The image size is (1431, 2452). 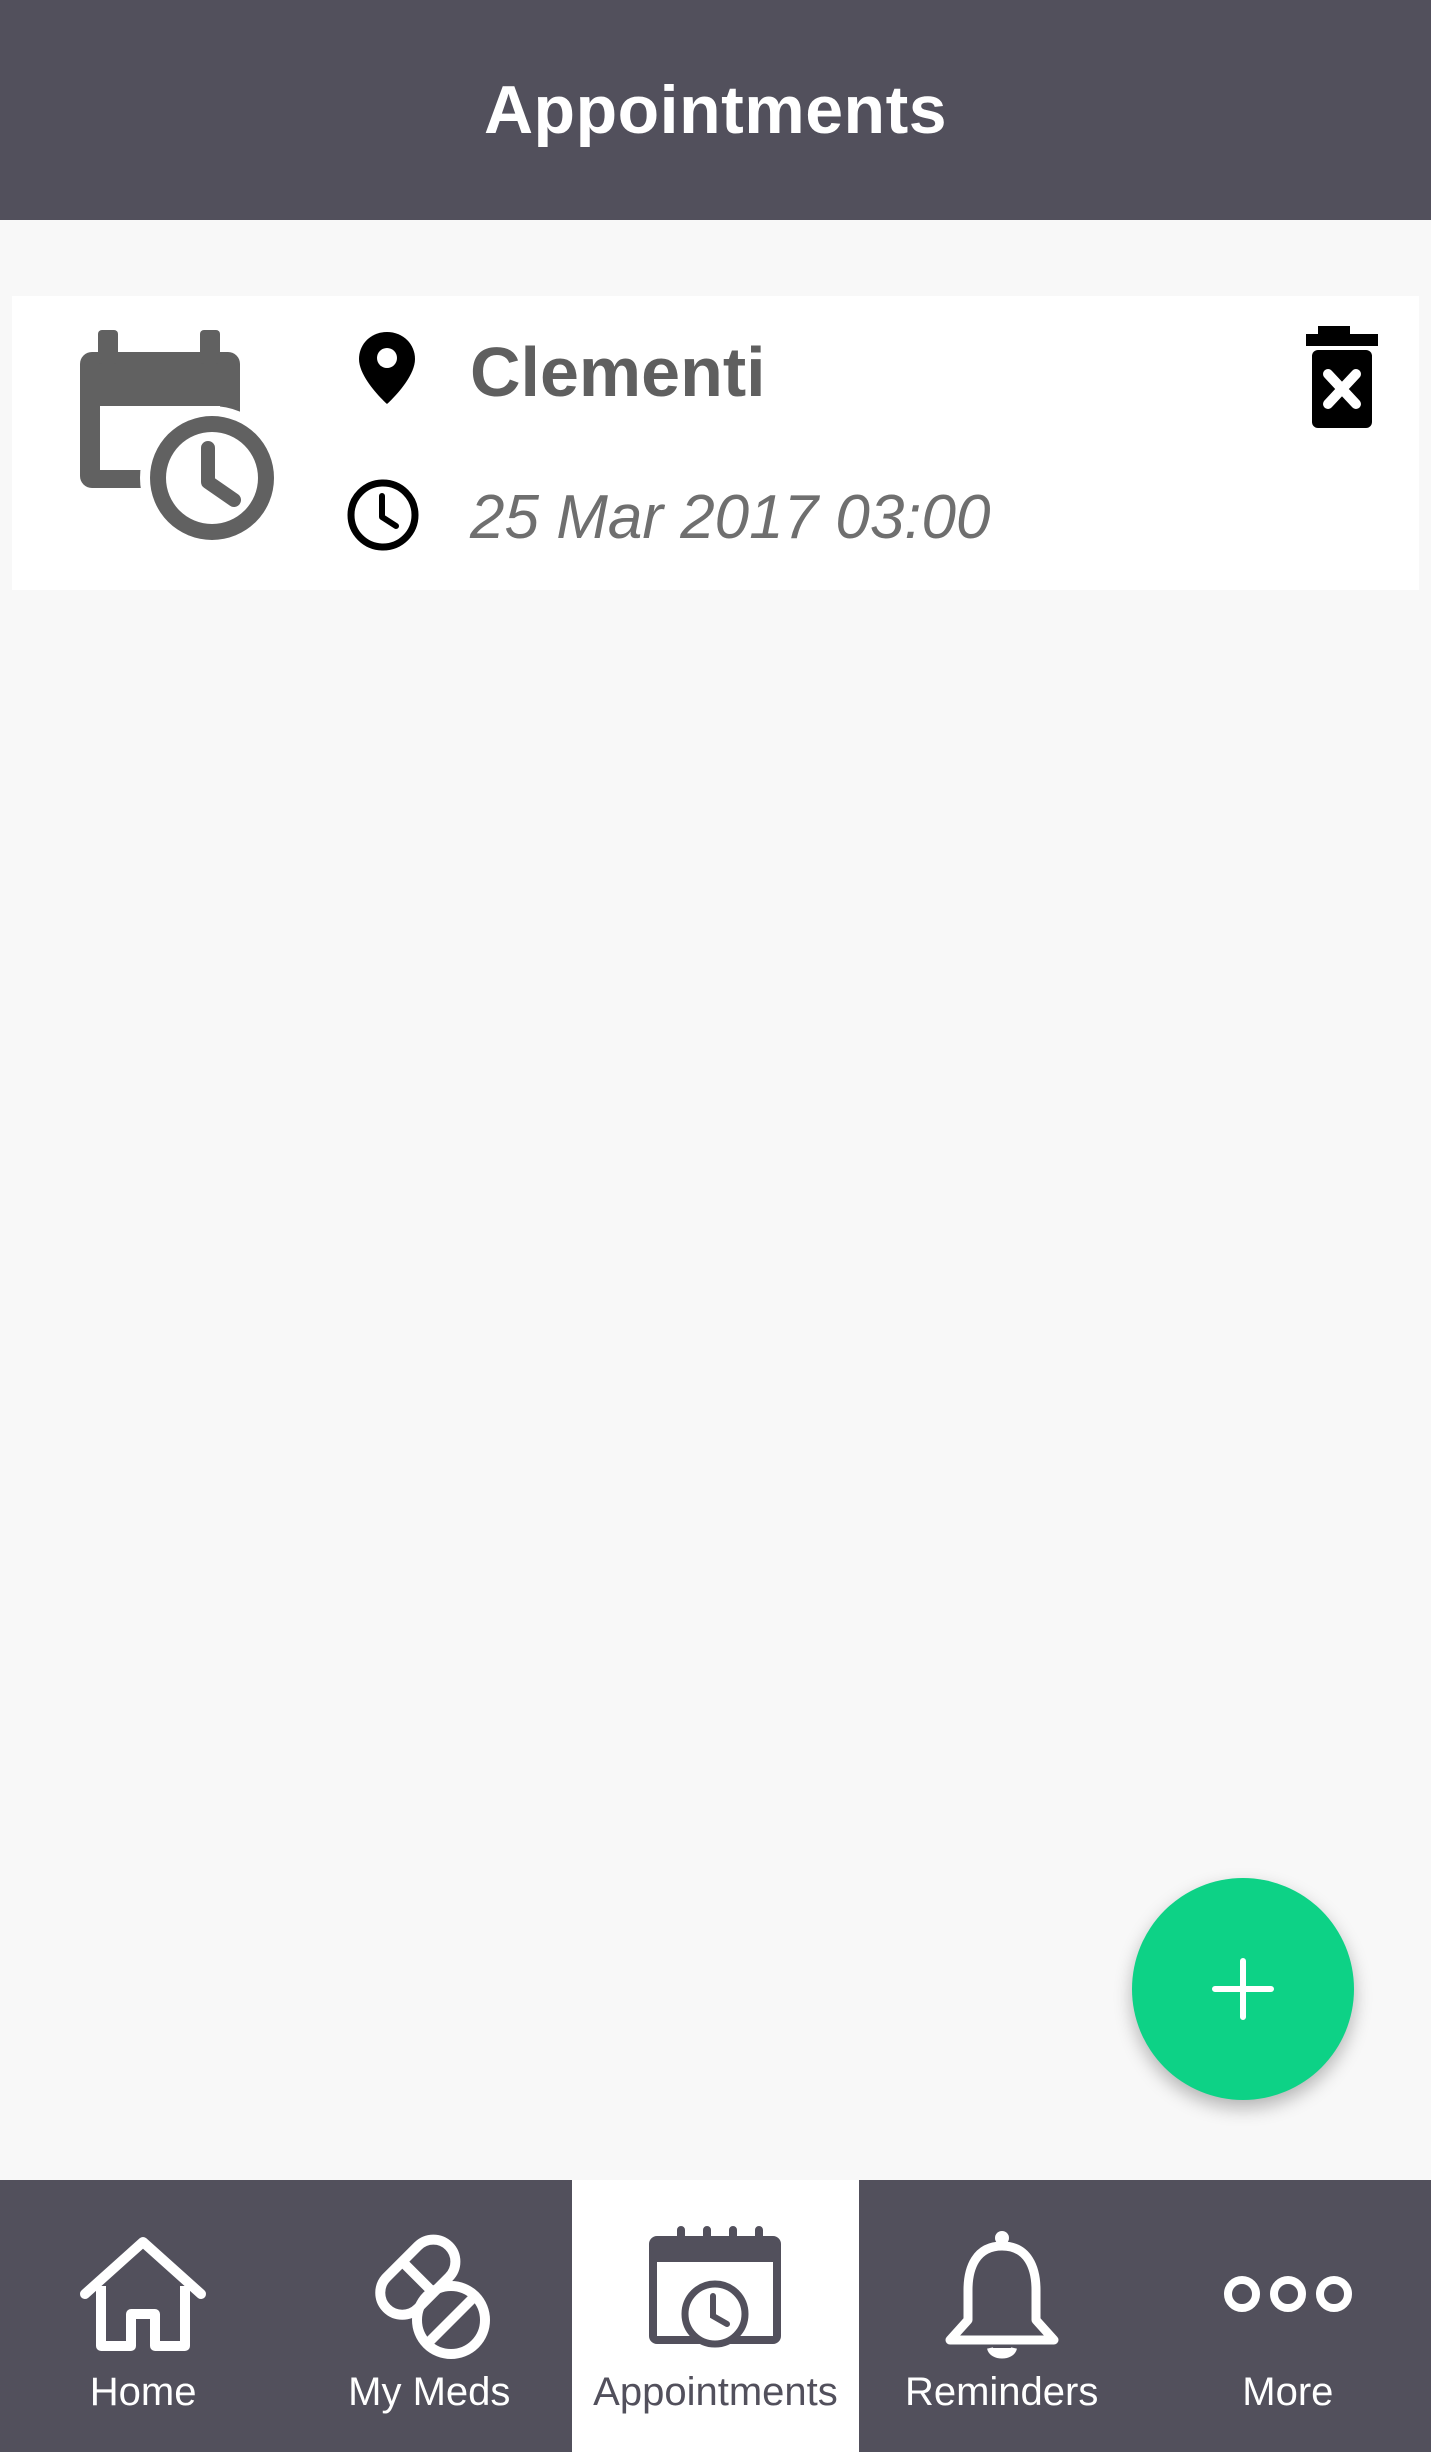 I want to click on more-dots-icon, so click(x=1287, y=2294).